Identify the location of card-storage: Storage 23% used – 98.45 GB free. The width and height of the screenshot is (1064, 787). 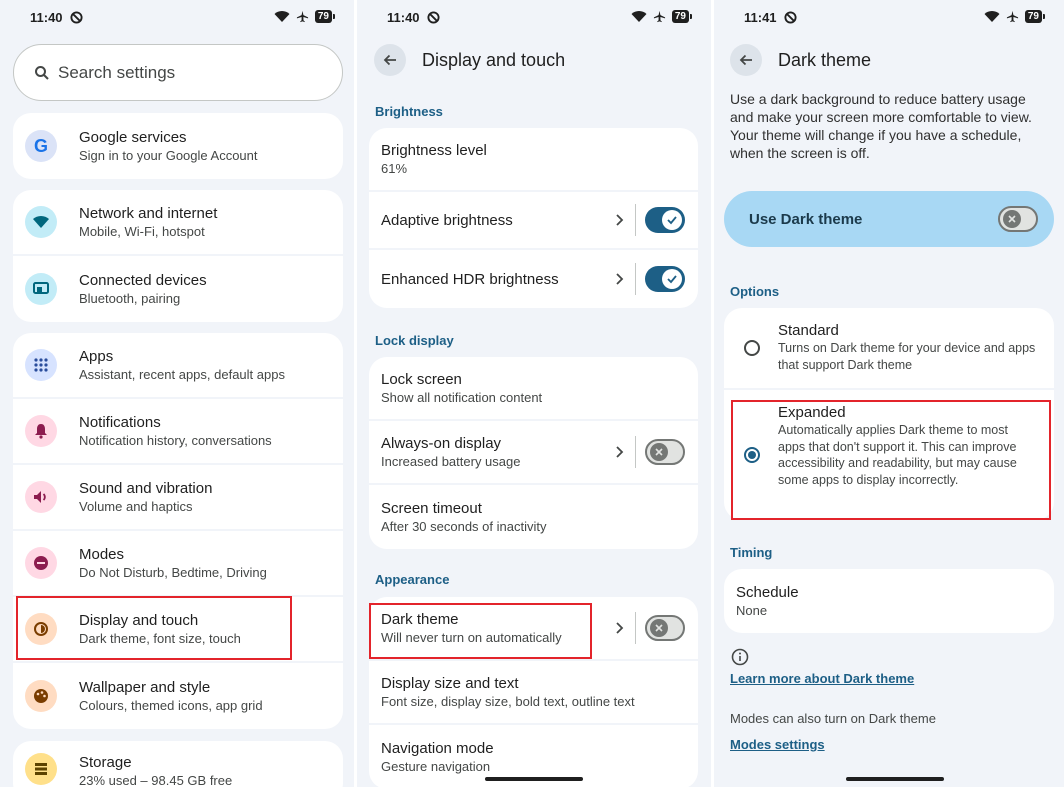
(178, 764).